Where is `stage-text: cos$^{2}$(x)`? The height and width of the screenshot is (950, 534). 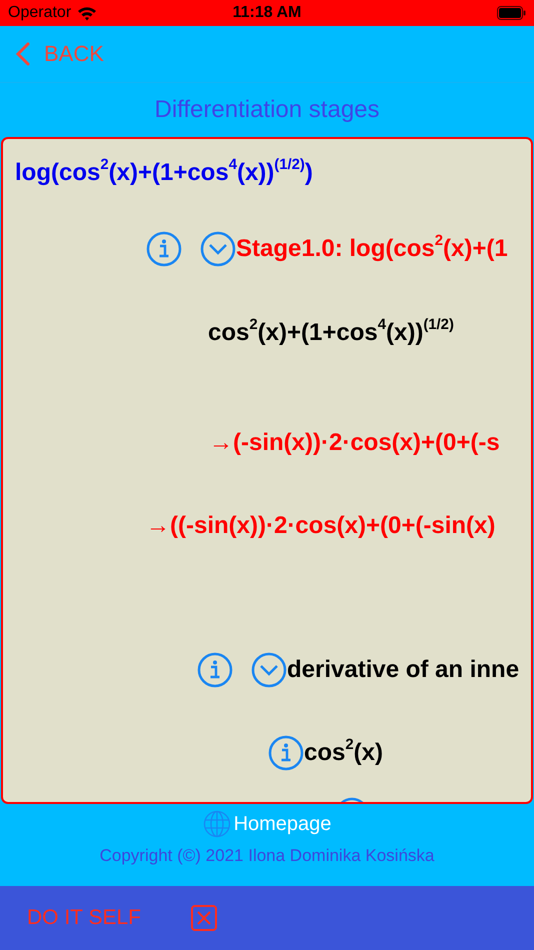
stage-text: cos$^{2}$(x) is located at coordinates (343, 753).